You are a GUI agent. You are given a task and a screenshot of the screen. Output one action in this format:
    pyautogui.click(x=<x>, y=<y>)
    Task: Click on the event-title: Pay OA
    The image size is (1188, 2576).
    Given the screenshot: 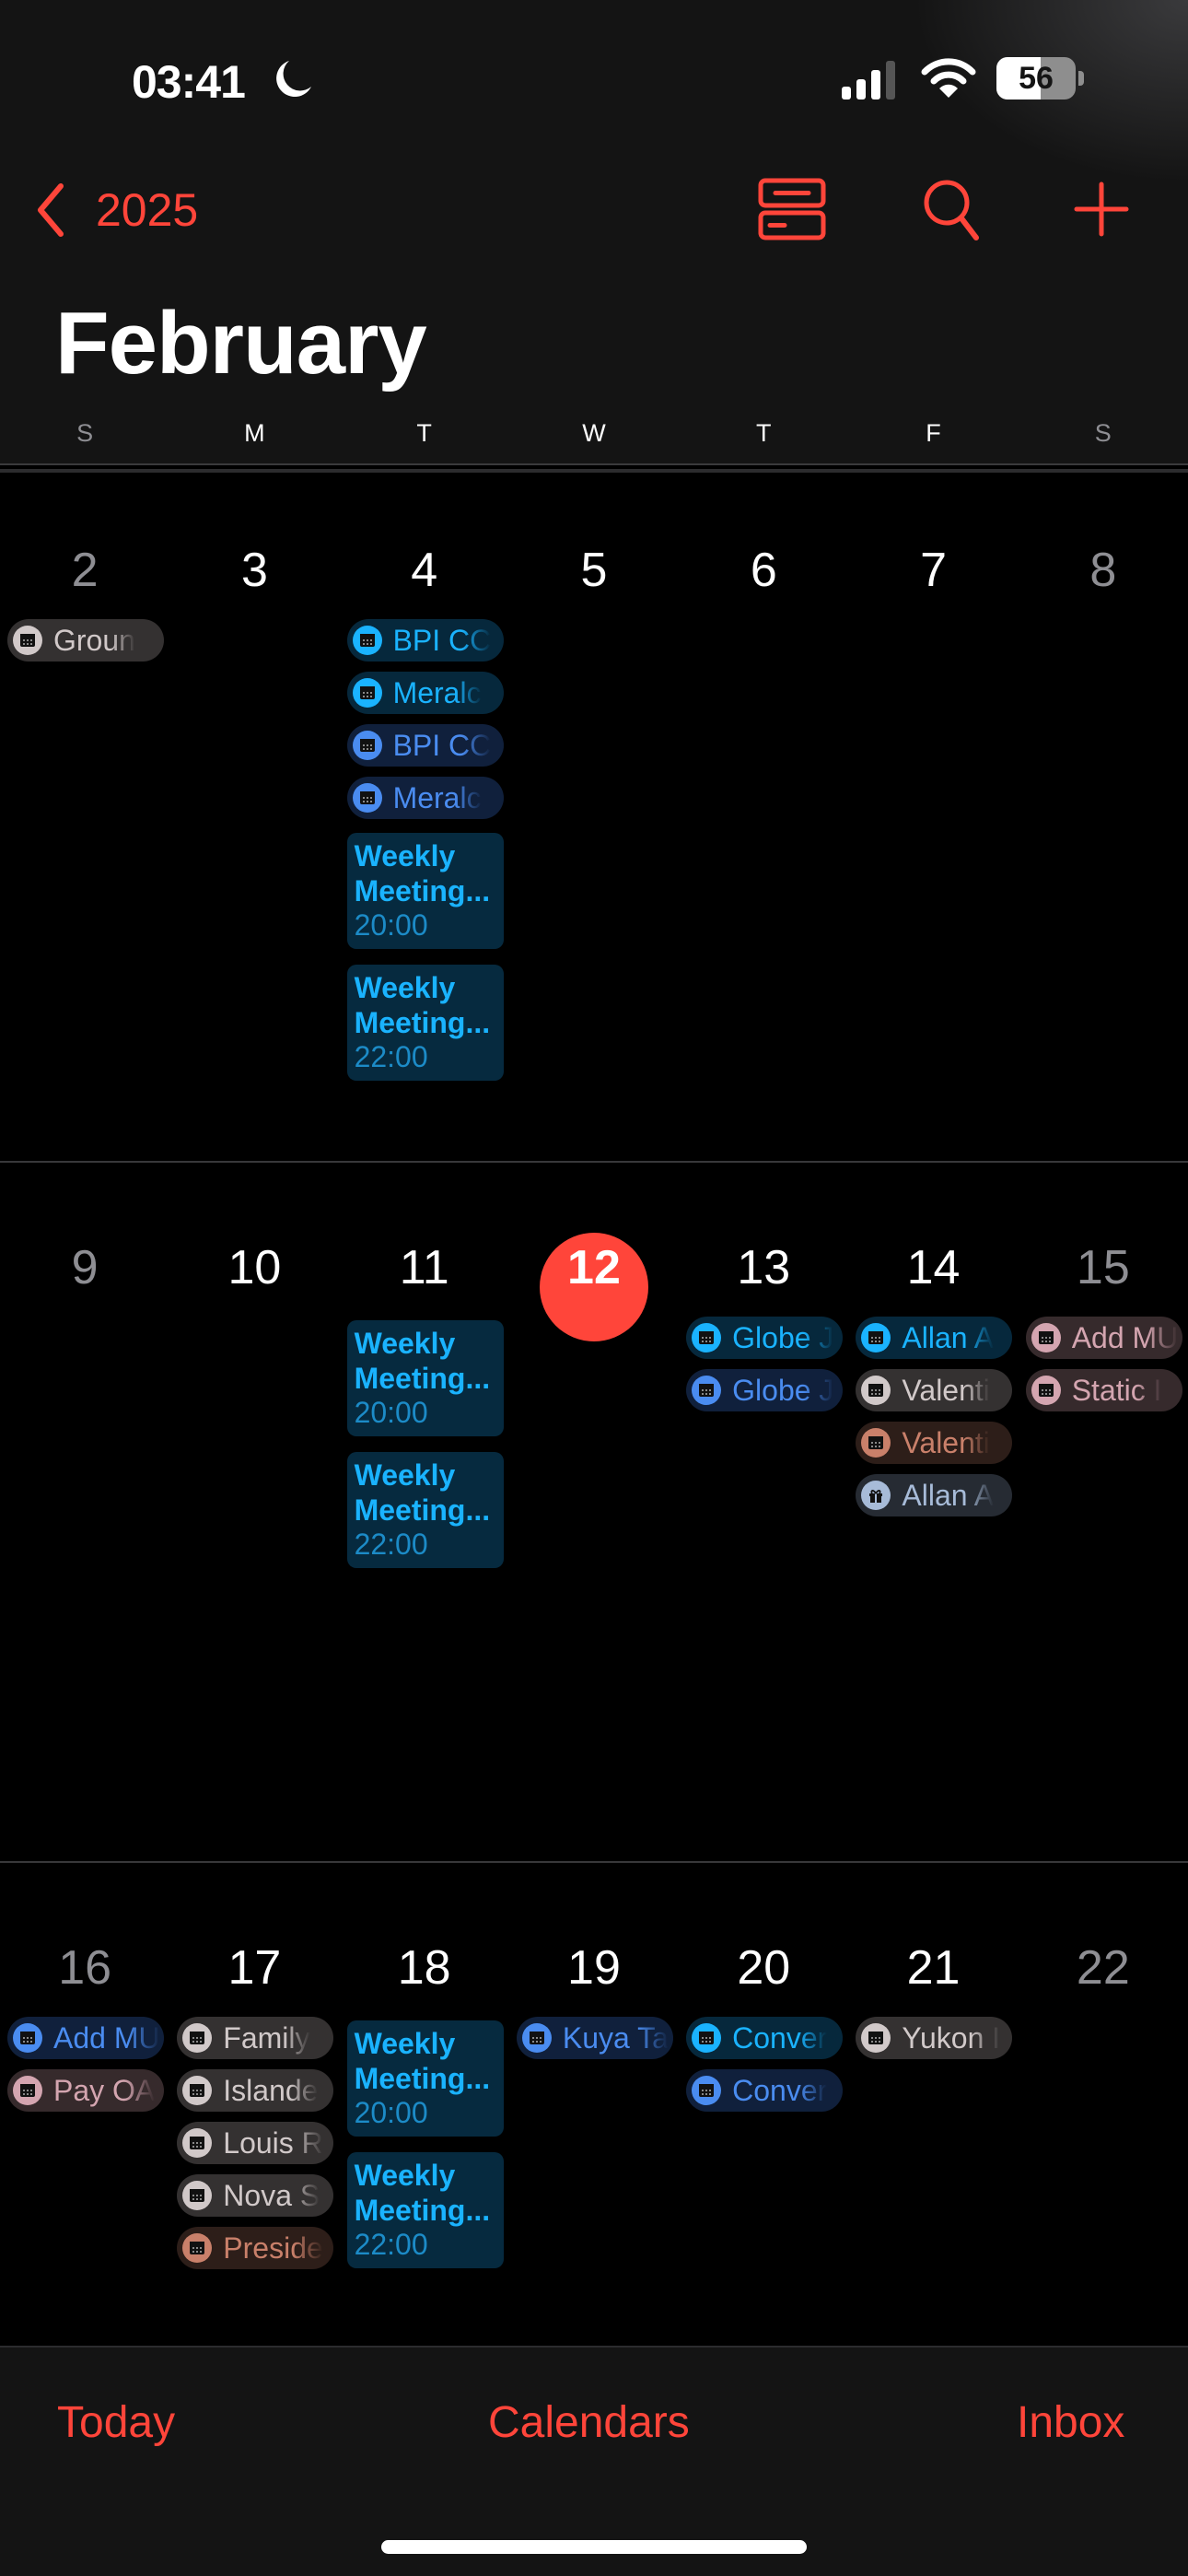 What is the action you would take?
    pyautogui.click(x=105, y=2090)
    